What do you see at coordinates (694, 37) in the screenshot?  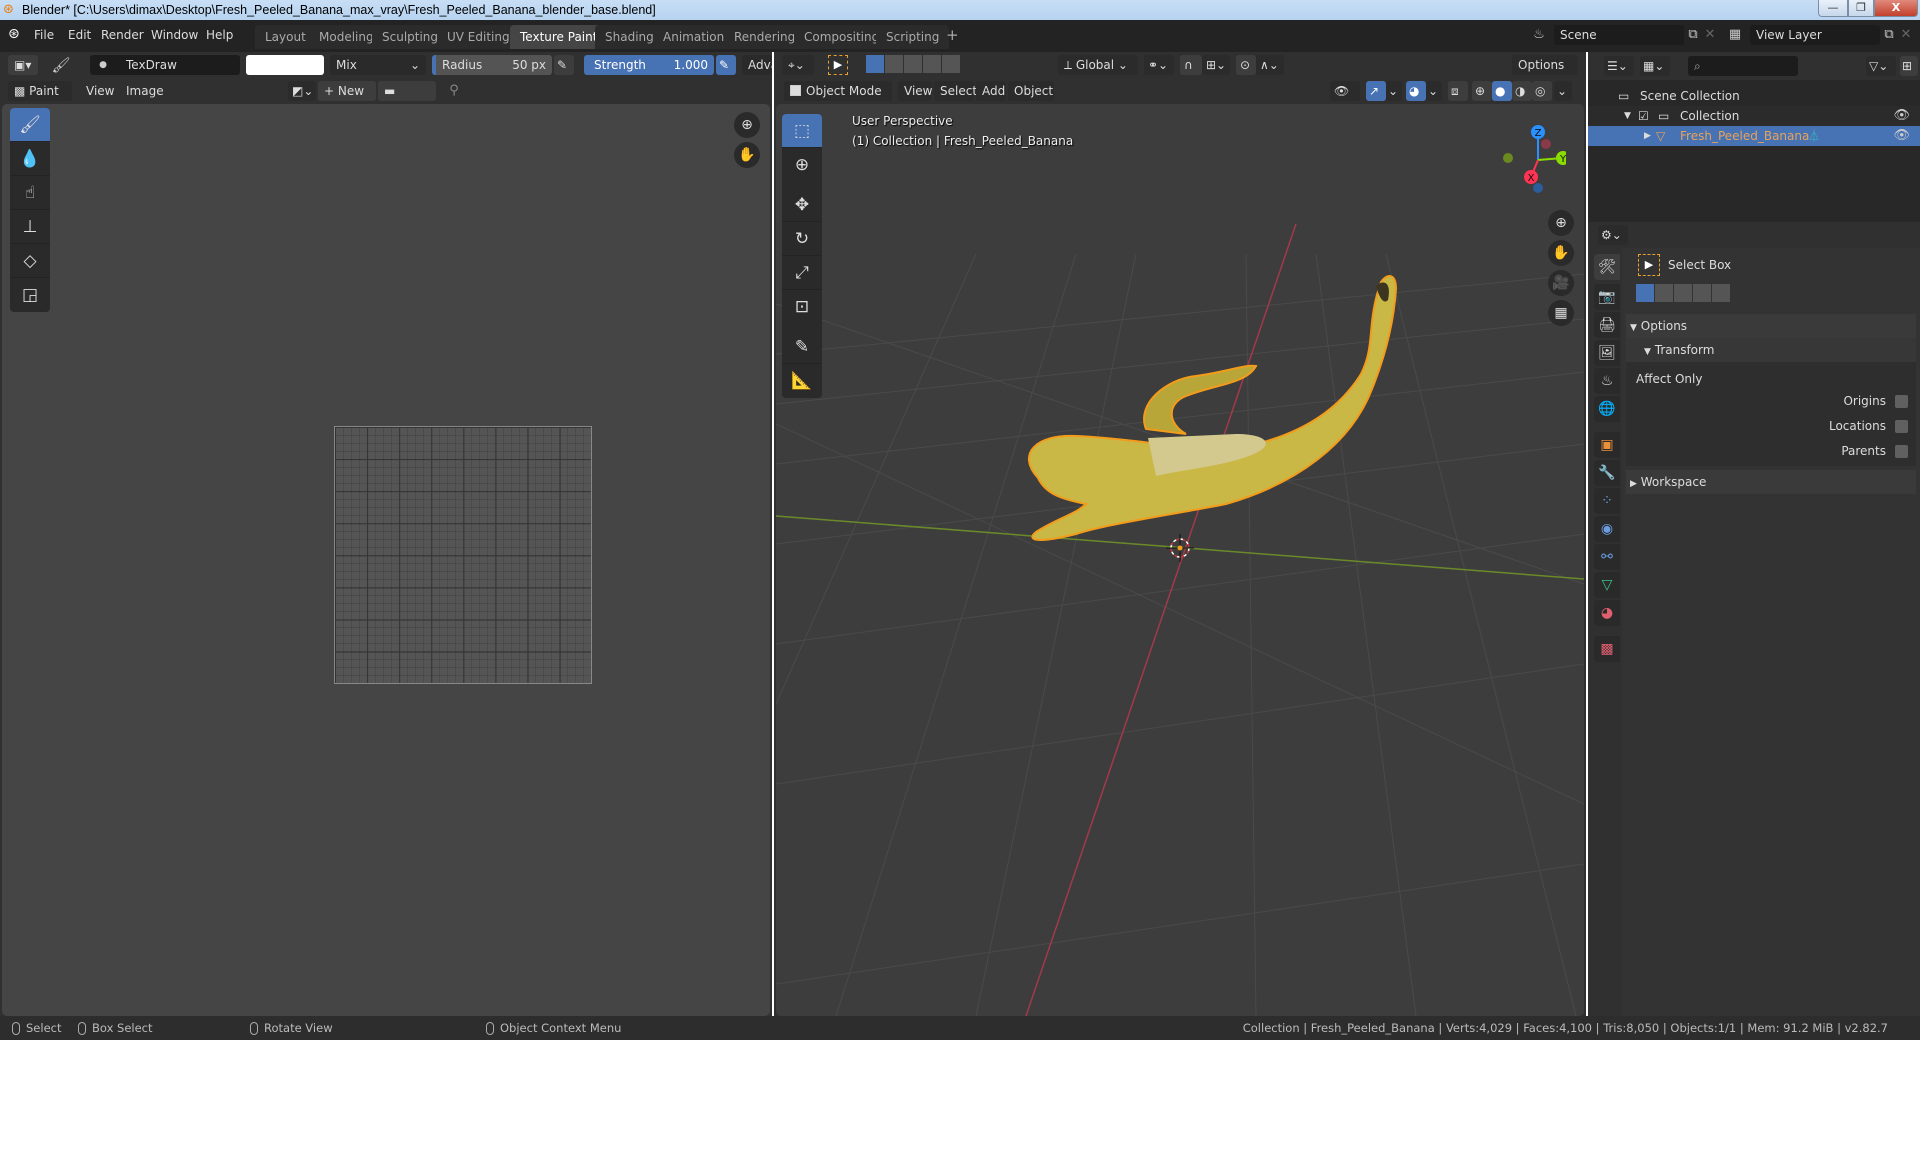 I see `tab-animation: Animation` at bounding box center [694, 37].